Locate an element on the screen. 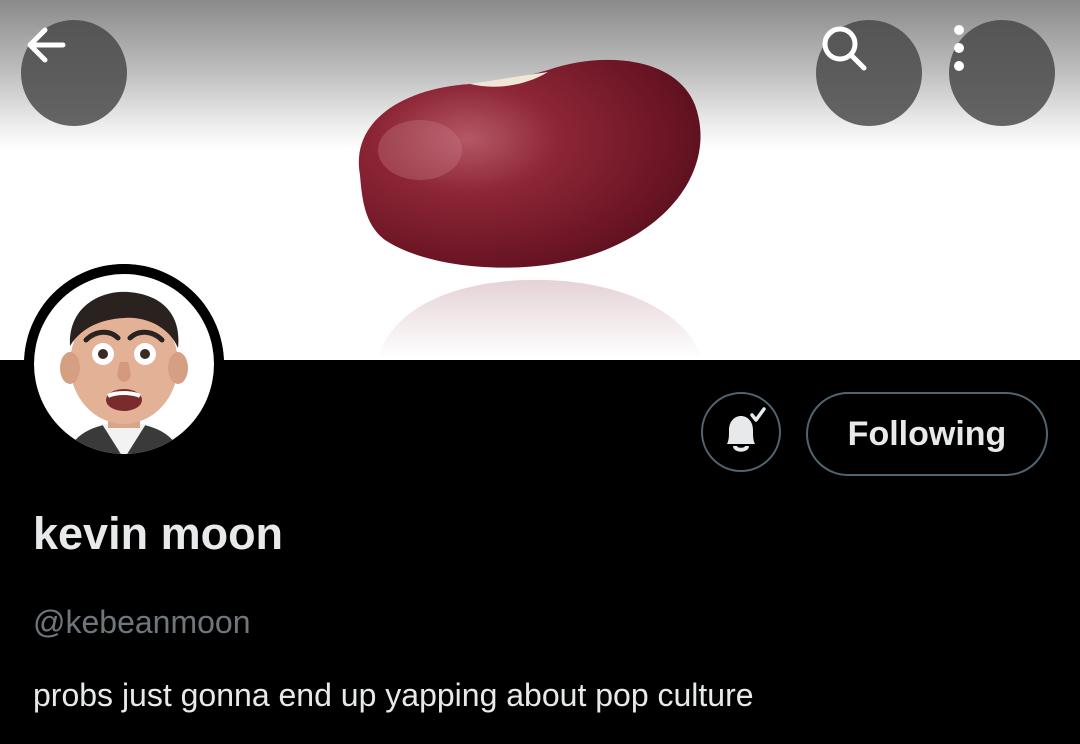 The image size is (1080, 744). more-options-button is located at coordinates (1002, 73).